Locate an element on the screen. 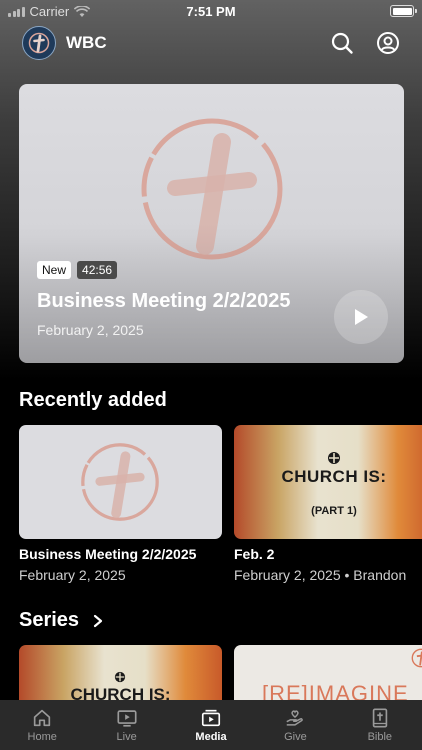  battery-icon is located at coordinates (403, 11).